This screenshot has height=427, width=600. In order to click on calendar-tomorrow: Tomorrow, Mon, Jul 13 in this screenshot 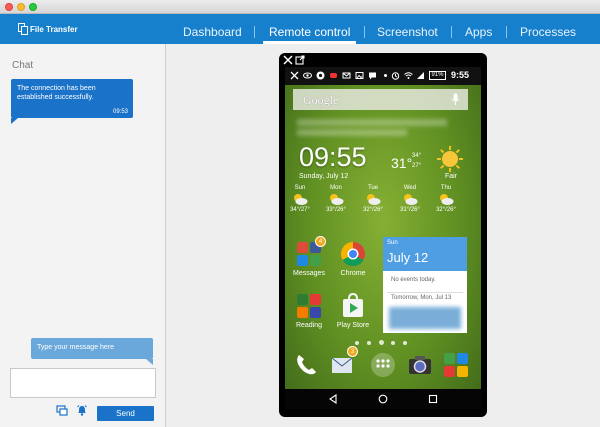, I will do `click(421, 298)`.